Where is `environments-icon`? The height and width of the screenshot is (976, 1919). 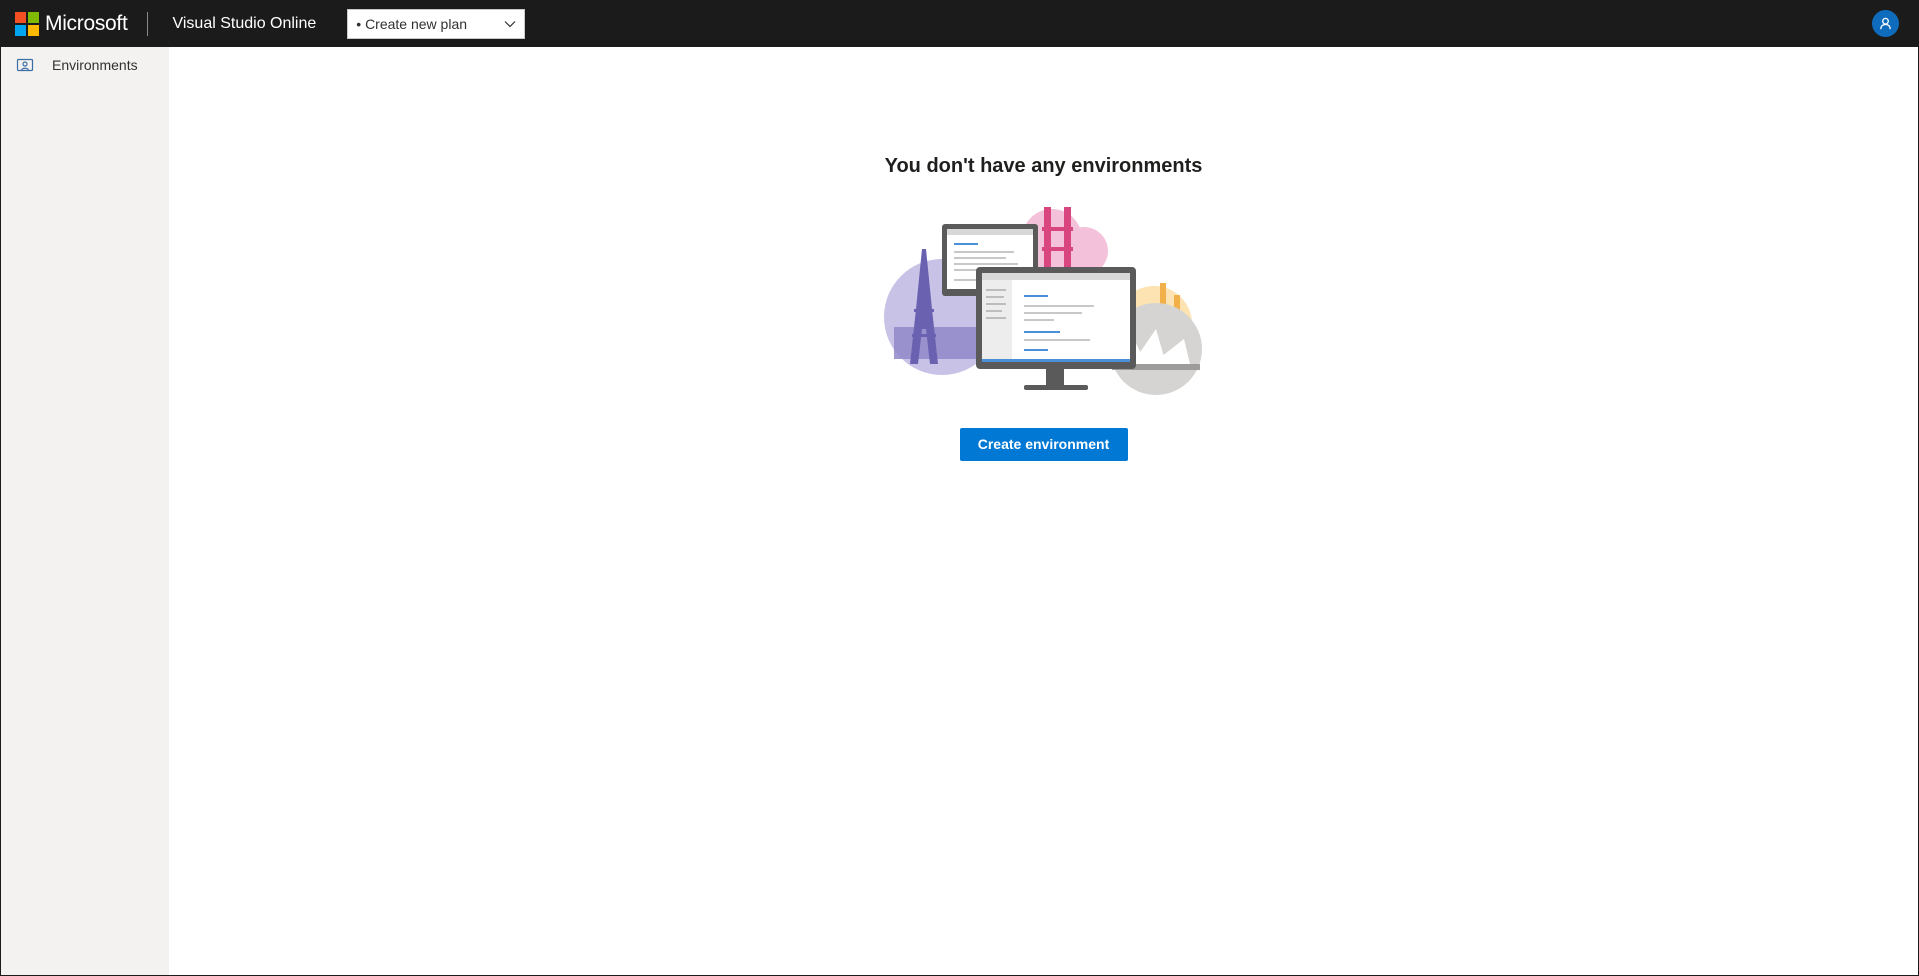
environments-icon is located at coordinates (25, 65).